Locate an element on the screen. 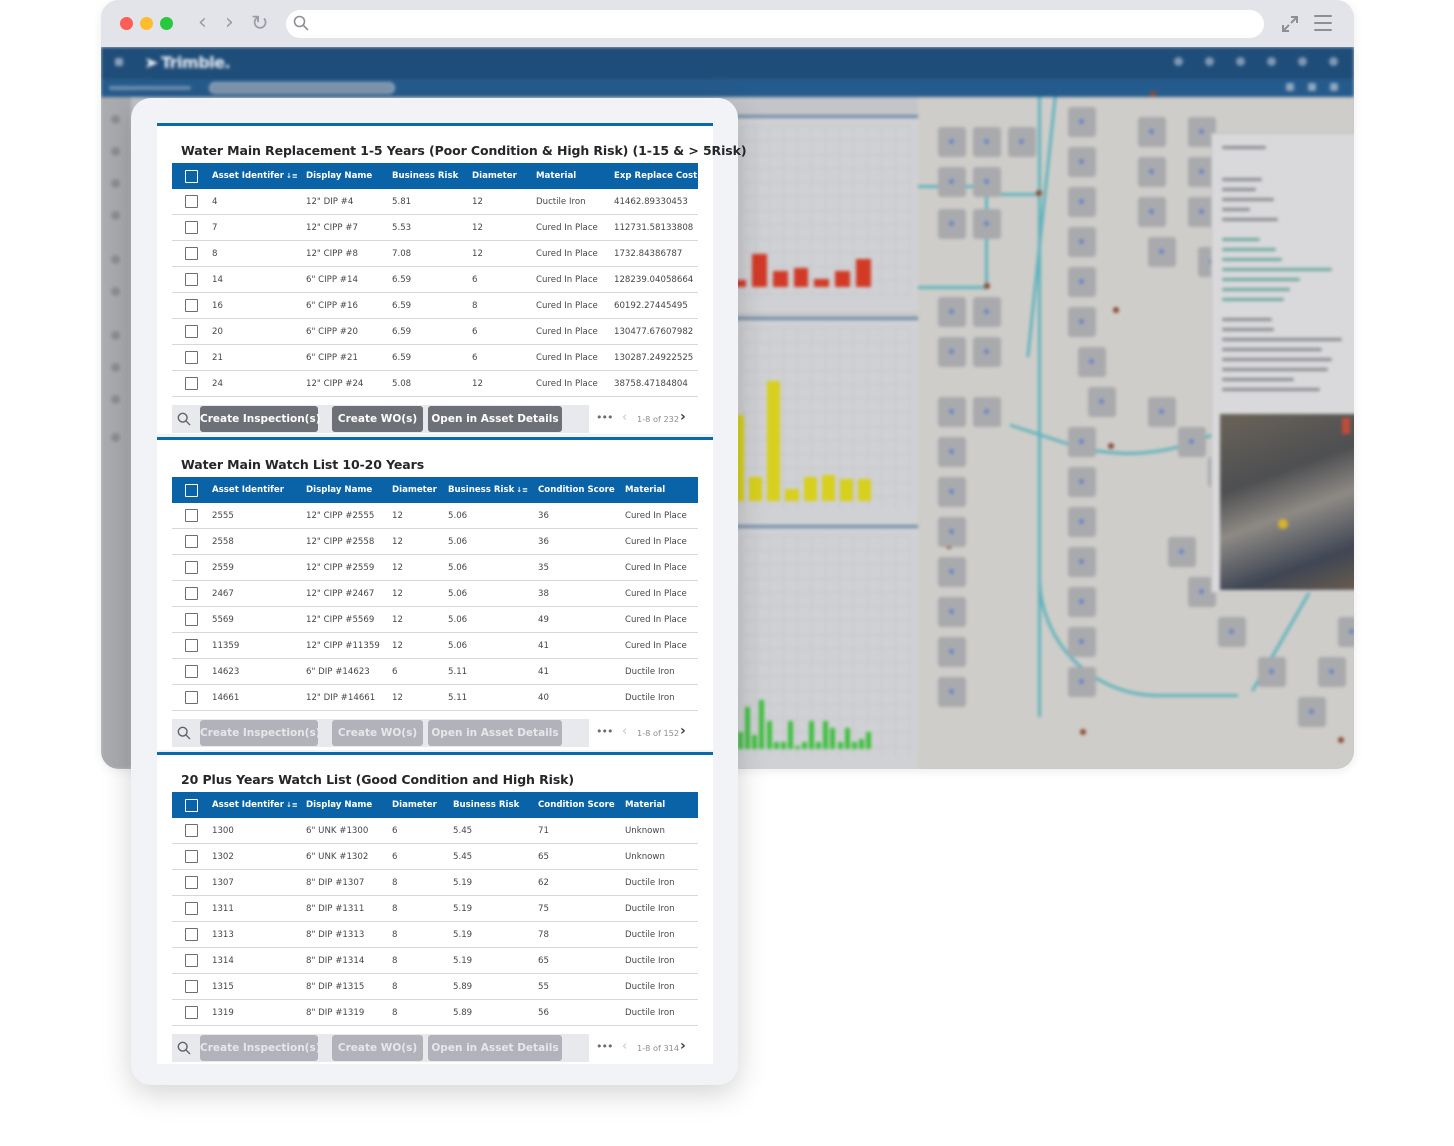  table-row: 1313 8" DIP #1313 8 5.19 78 Ductile Iron is located at coordinates (435, 935).